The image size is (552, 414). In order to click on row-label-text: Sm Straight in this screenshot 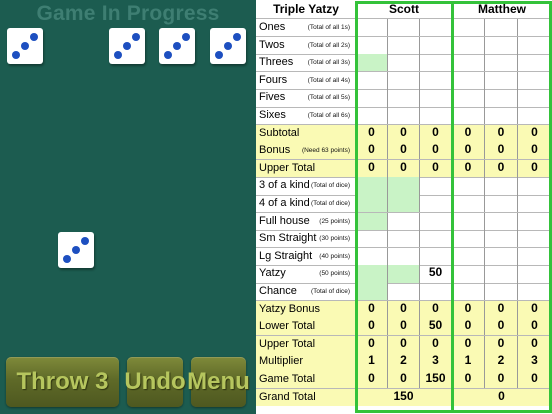, I will do `click(288, 238)`.